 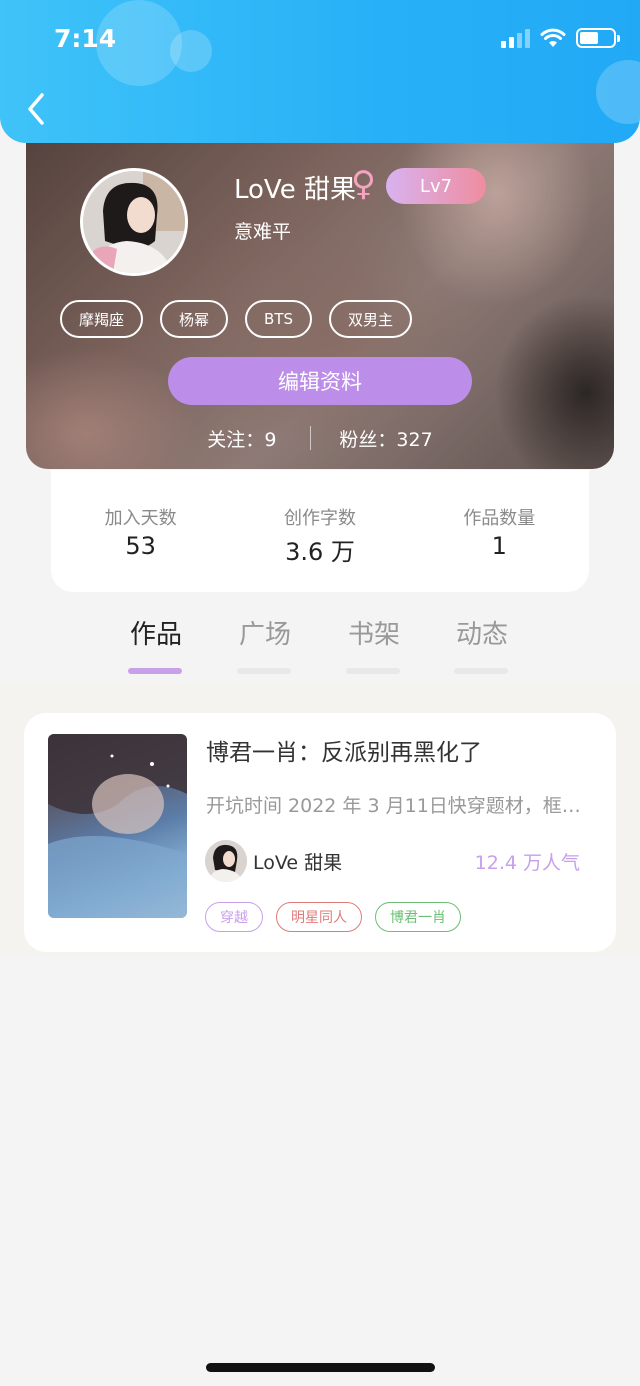 What do you see at coordinates (319, 917) in the screenshot?
I see `work-tag: 明星同人` at bounding box center [319, 917].